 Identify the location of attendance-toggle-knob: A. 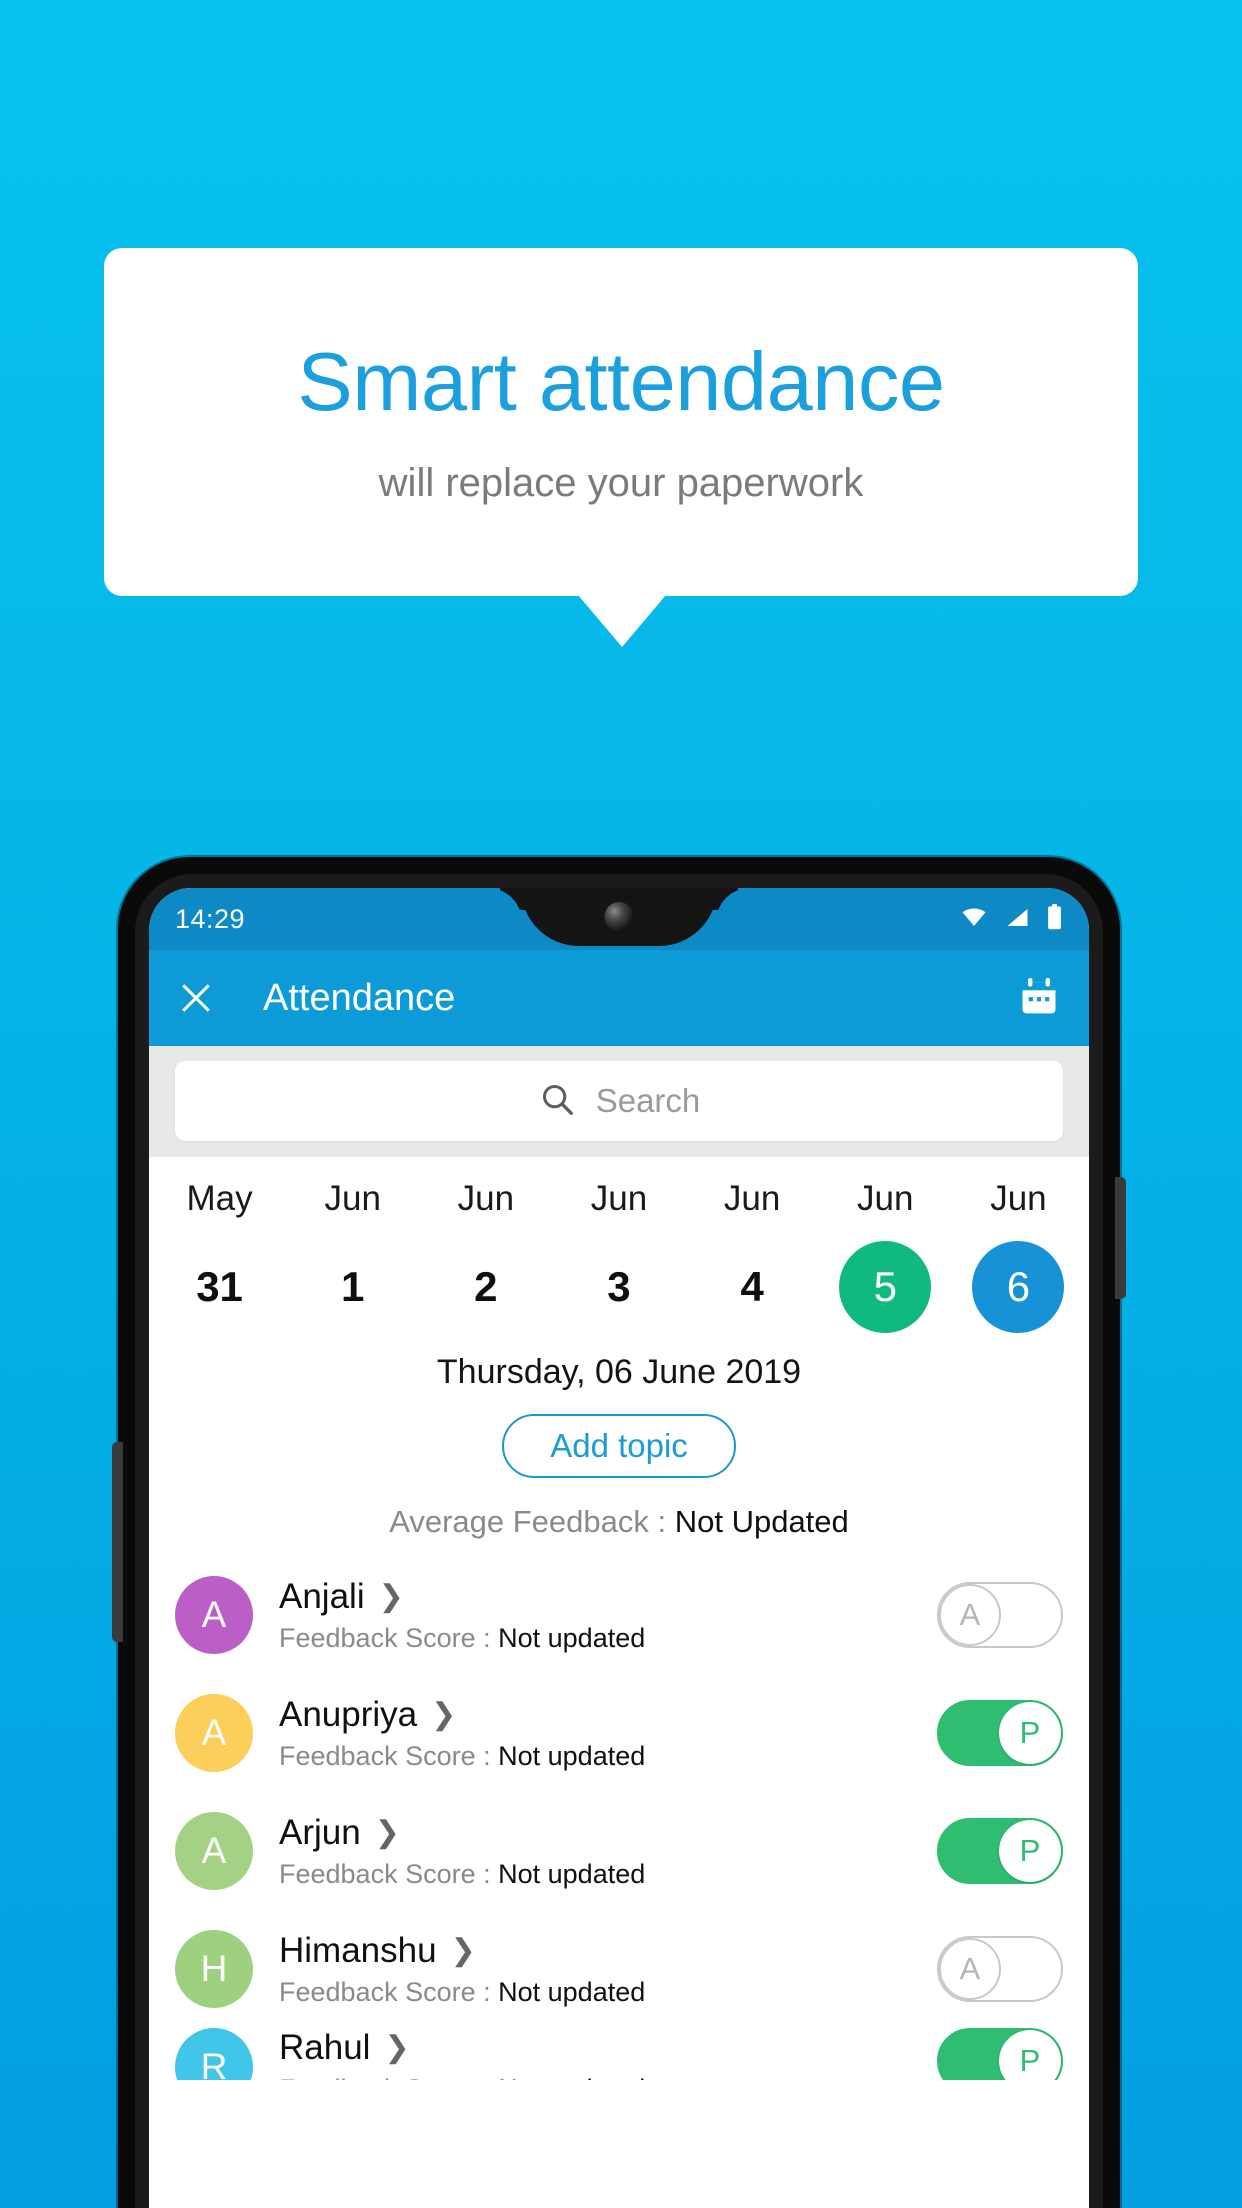
(970, 1615).